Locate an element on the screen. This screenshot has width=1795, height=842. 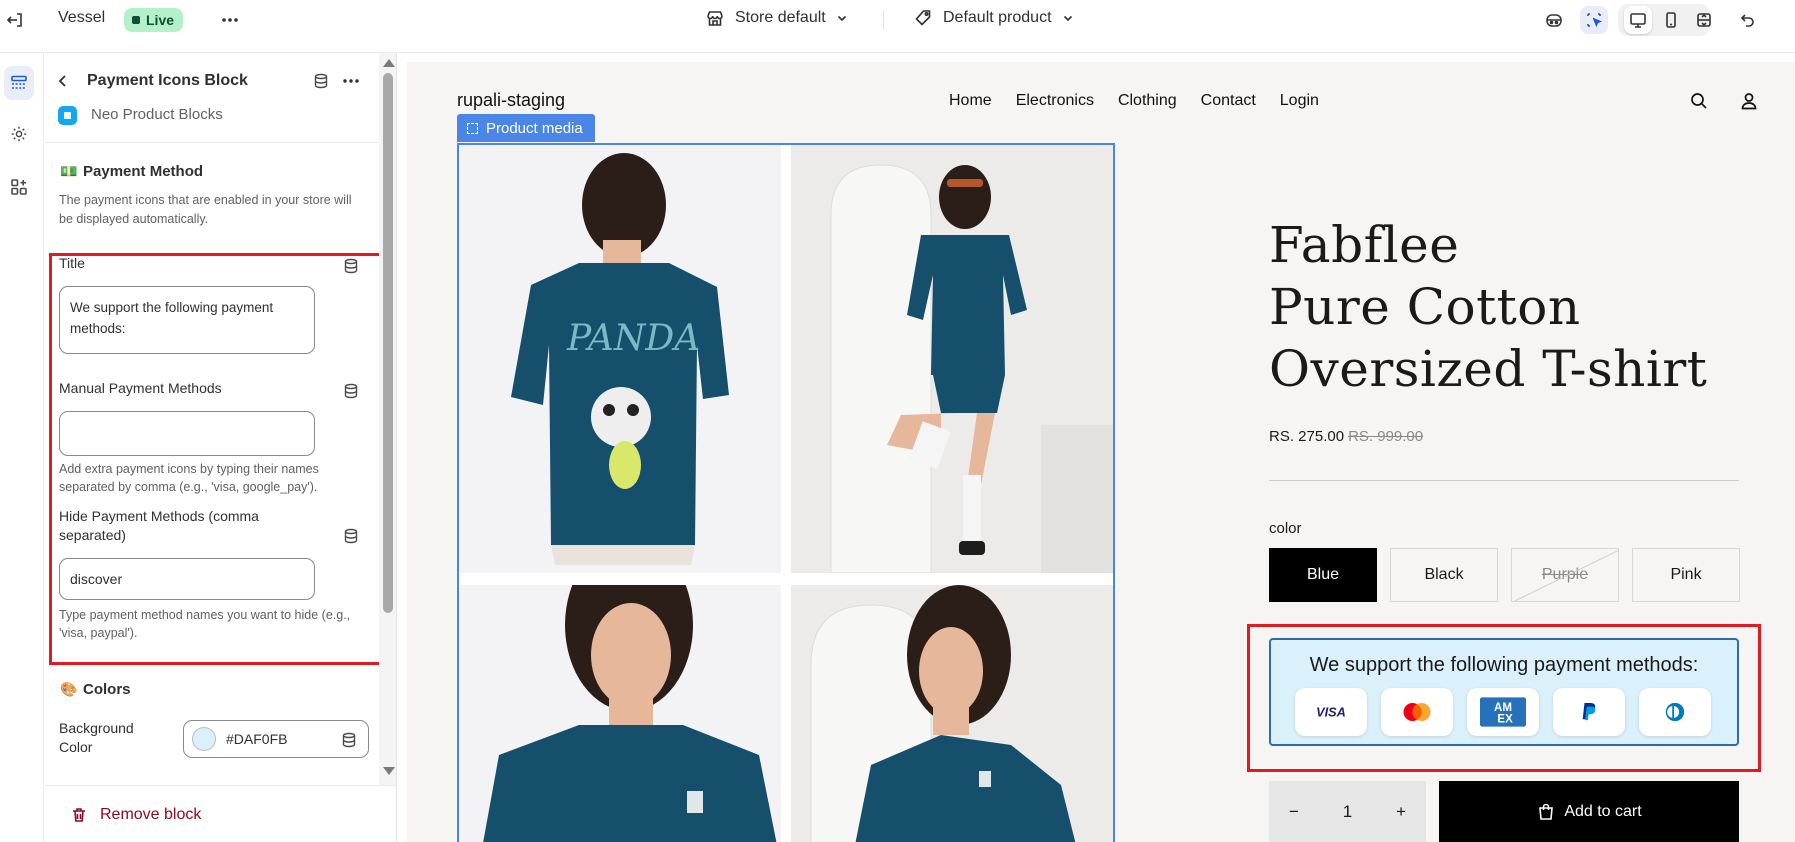
background-color-label: Background Color is located at coordinates (96, 737).